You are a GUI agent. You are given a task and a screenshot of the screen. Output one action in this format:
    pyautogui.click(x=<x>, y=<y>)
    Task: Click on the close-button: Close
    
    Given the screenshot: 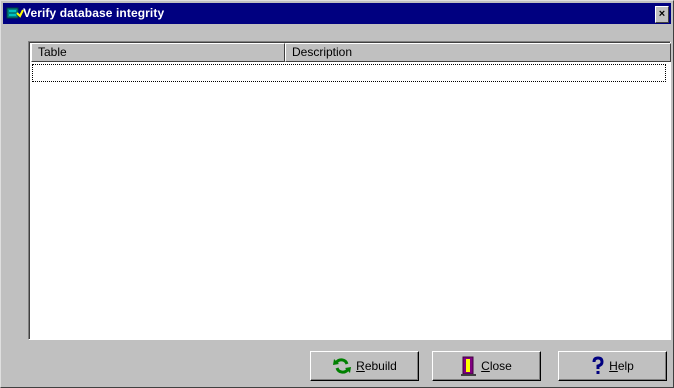 What is the action you would take?
    pyautogui.click(x=486, y=366)
    